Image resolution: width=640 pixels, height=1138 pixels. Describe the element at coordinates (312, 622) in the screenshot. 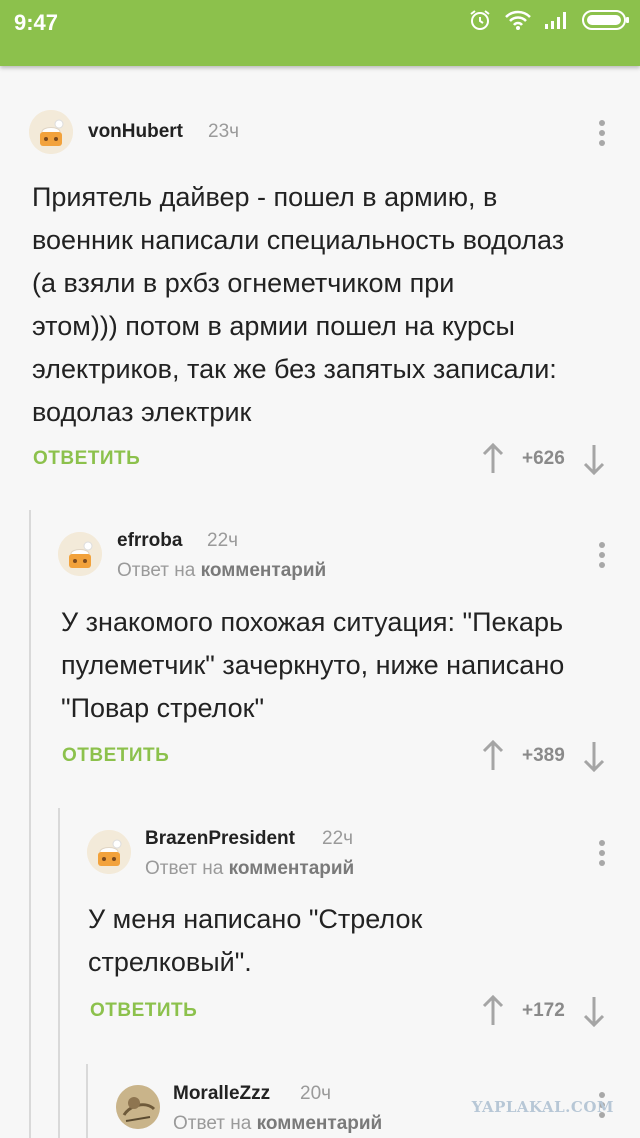

I see `comment-text-line: У знакомого похожая ситуация: "Пекарь` at that location.